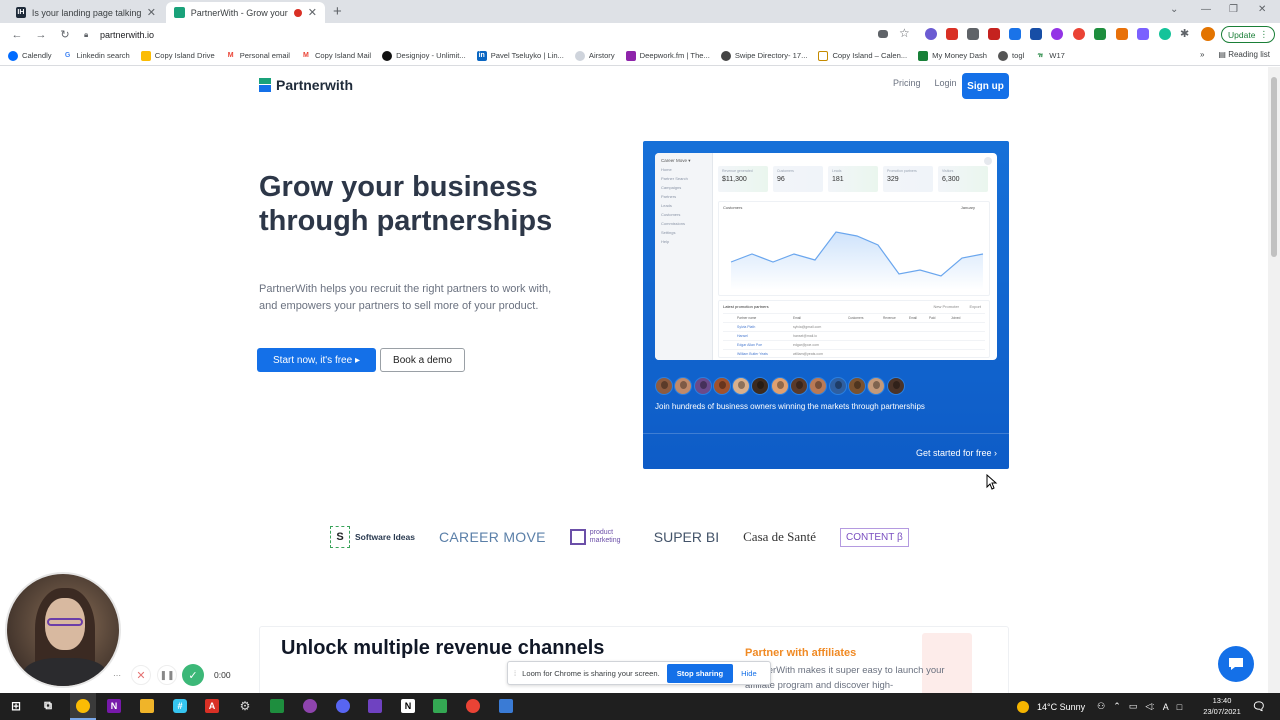 This screenshot has width=1280, height=720. Describe the element at coordinates (1236, 664) in the screenshot. I see `chat-widget-button` at that location.